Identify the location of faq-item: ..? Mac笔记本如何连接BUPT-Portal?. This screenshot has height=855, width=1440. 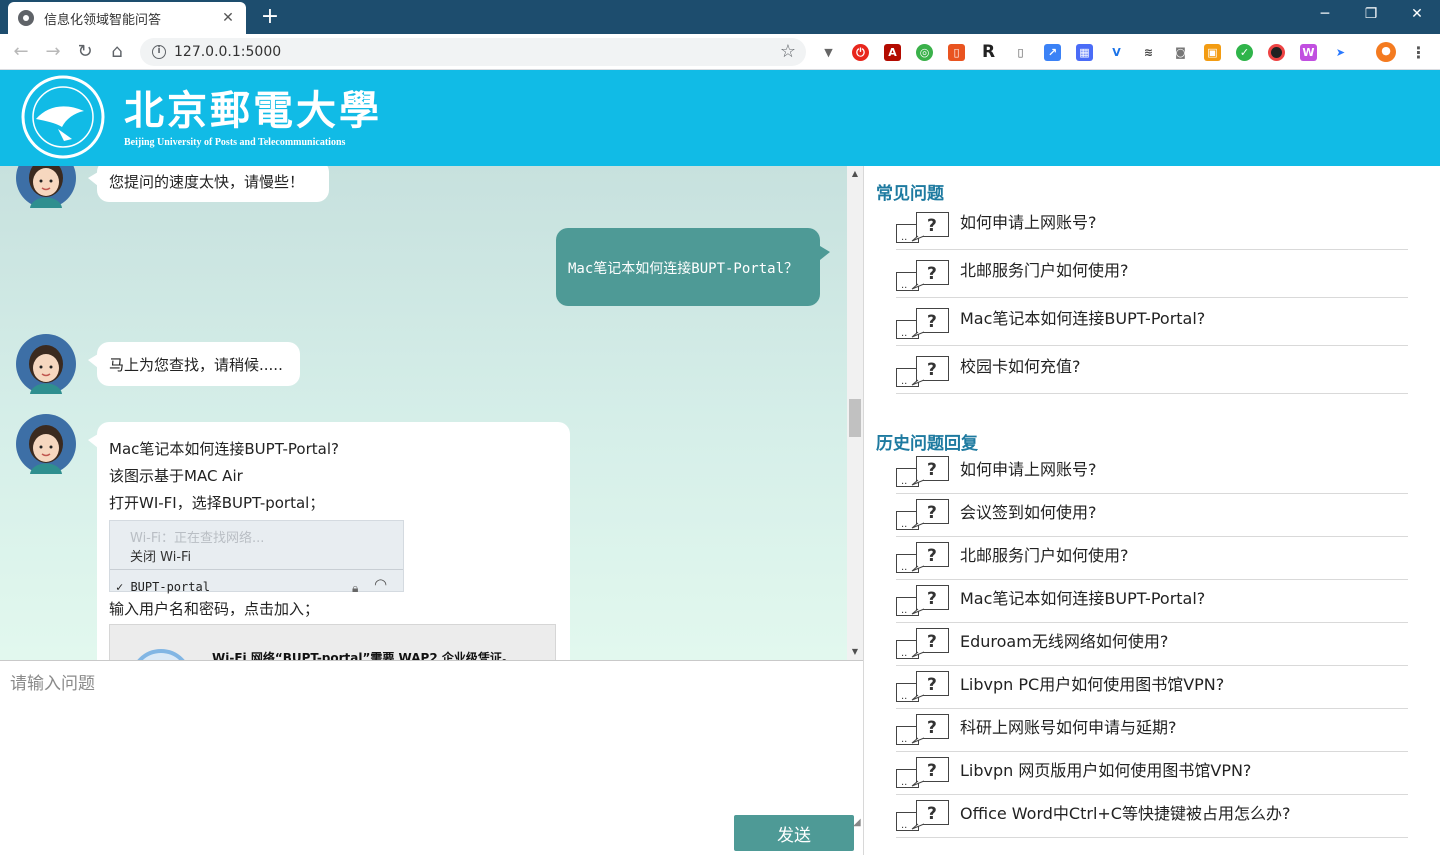
(1152, 322).